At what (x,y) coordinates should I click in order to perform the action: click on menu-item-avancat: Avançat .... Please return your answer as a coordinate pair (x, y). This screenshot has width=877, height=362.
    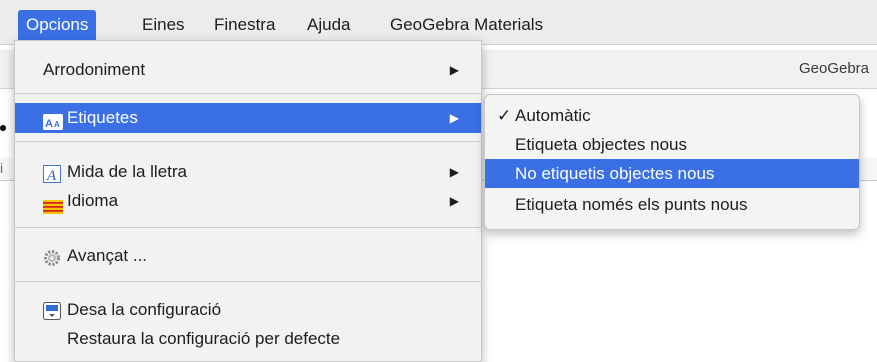
    Looking at the image, I should click on (248, 256).